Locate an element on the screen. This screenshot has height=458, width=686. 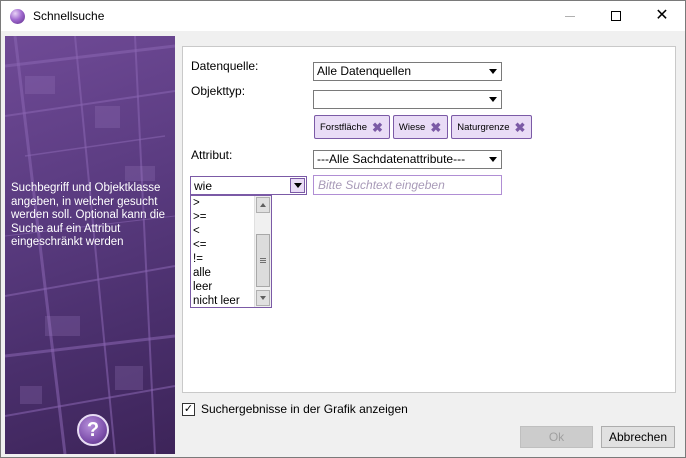
tag-naturgrenze: Naturgrenze ✖ is located at coordinates (492, 127).